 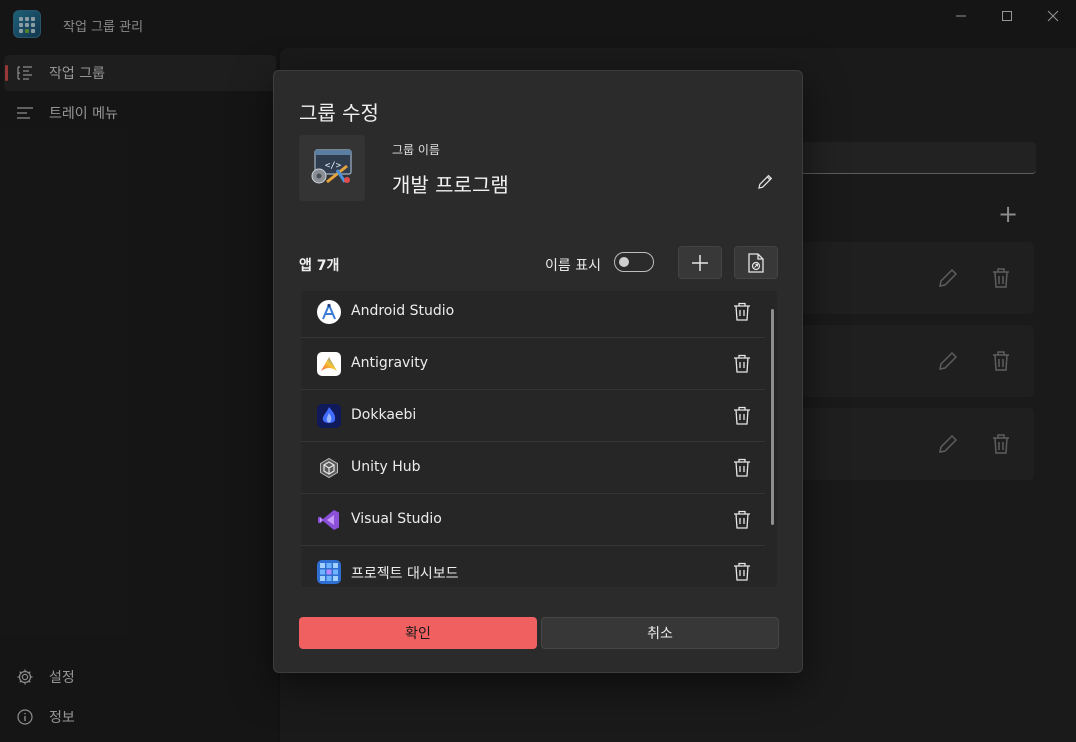 I want to click on group-name-label: 그룹 이름, so click(x=416, y=150).